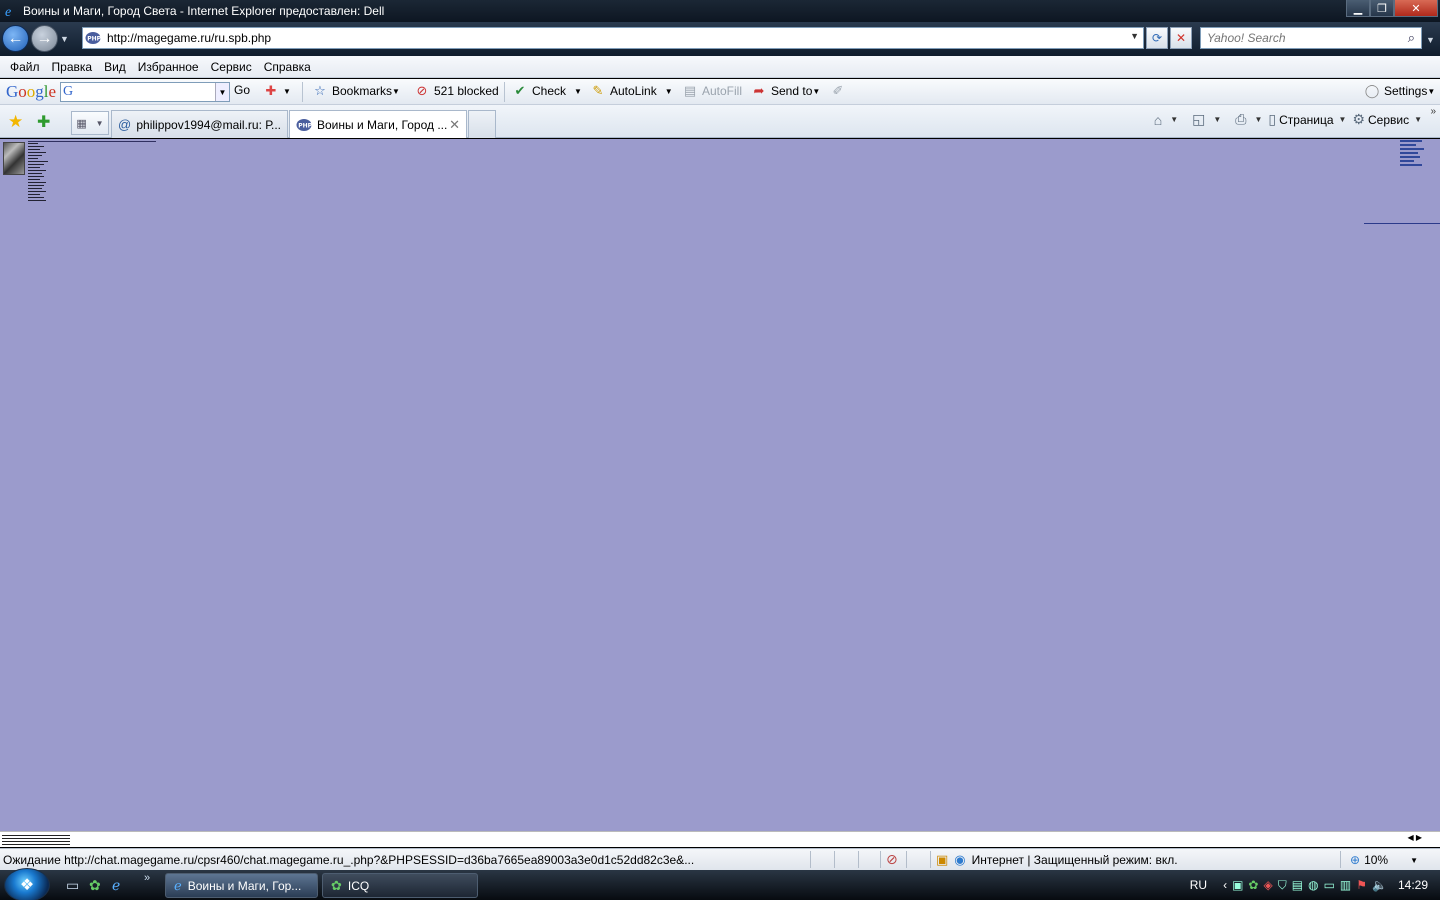  Describe the element at coordinates (38, 173) in the screenshot. I see `tiny-menu-links` at that location.